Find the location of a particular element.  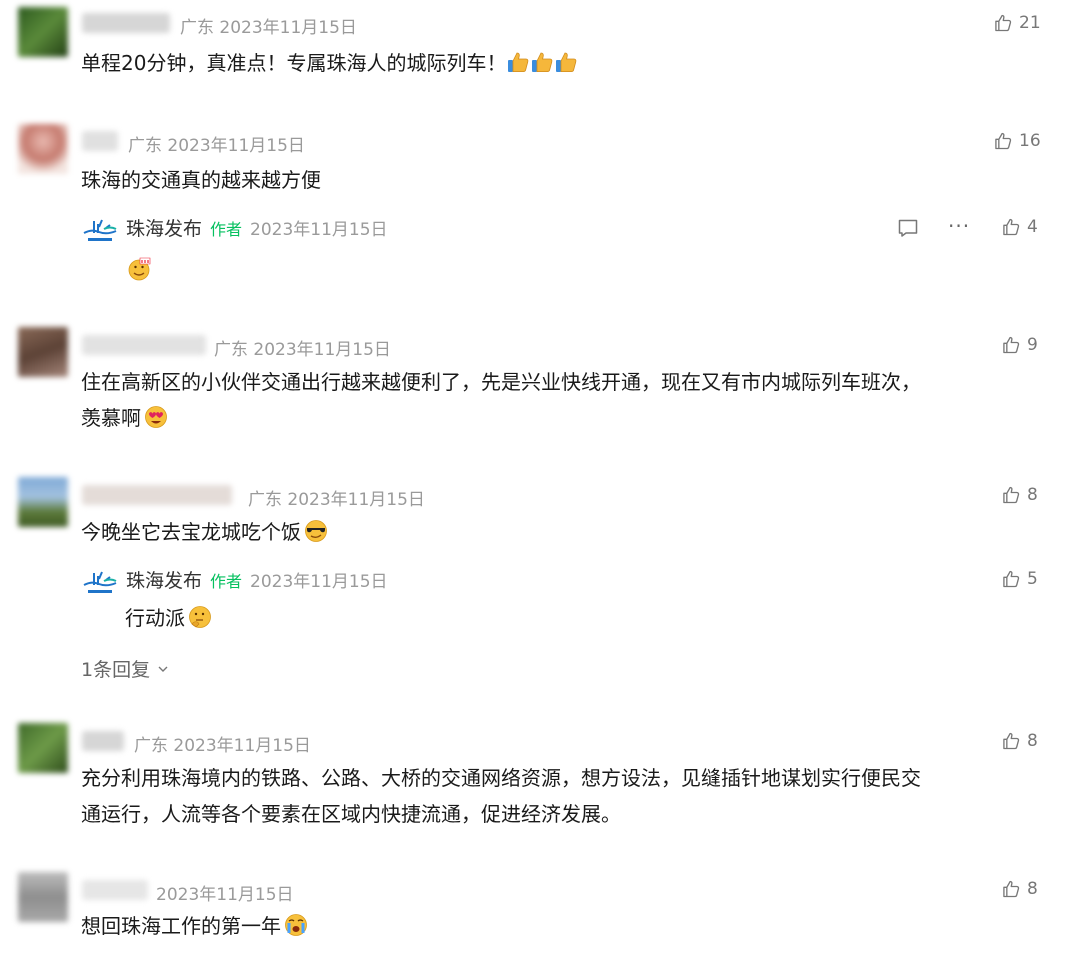

view-replies-button: 1条回复 is located at coordinates (125, 668).